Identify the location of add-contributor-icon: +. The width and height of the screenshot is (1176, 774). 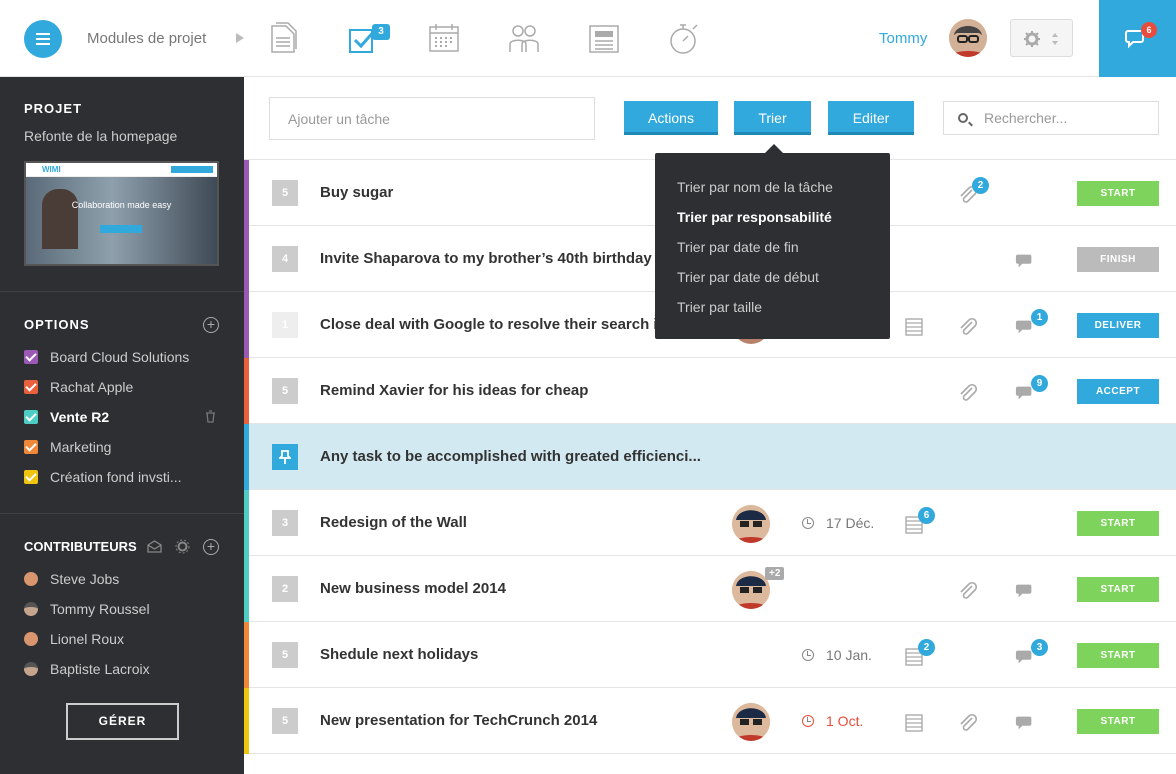
(211, 547).